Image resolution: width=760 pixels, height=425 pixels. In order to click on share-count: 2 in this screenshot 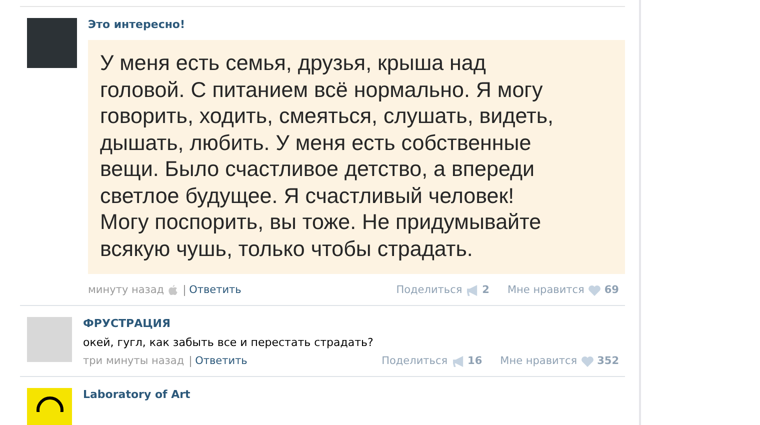, I will do `click(486, 290)`.